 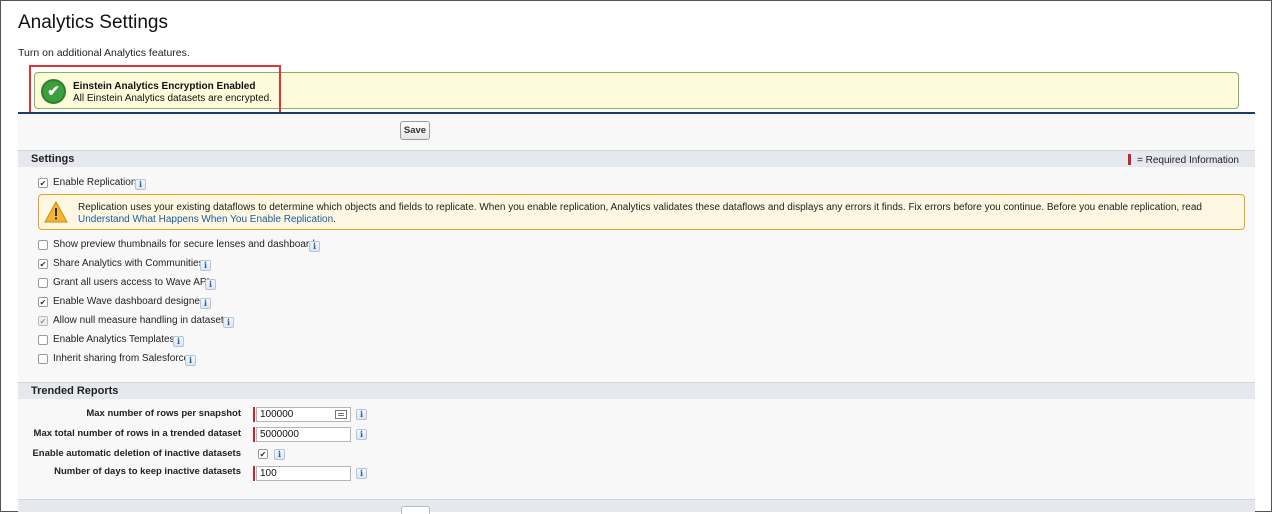 What do you see at coordinates (75, 391) in the screenshot?
I see `trended-reports-header-label: Trended Reports` at bounding box center [75, 391].